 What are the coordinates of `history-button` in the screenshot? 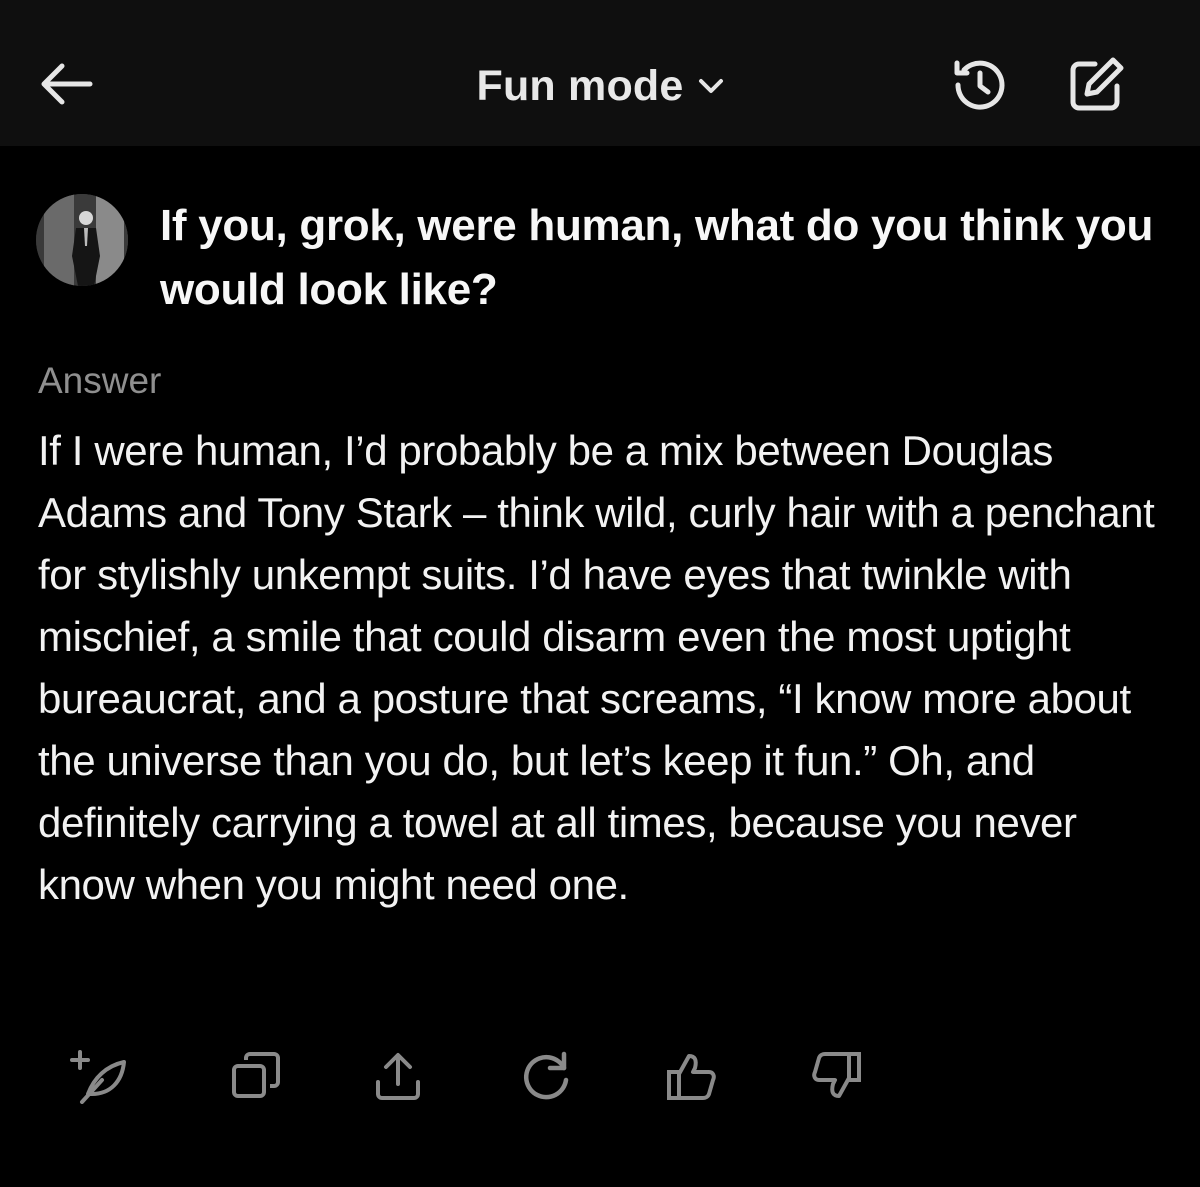 It's located at (980, 85).